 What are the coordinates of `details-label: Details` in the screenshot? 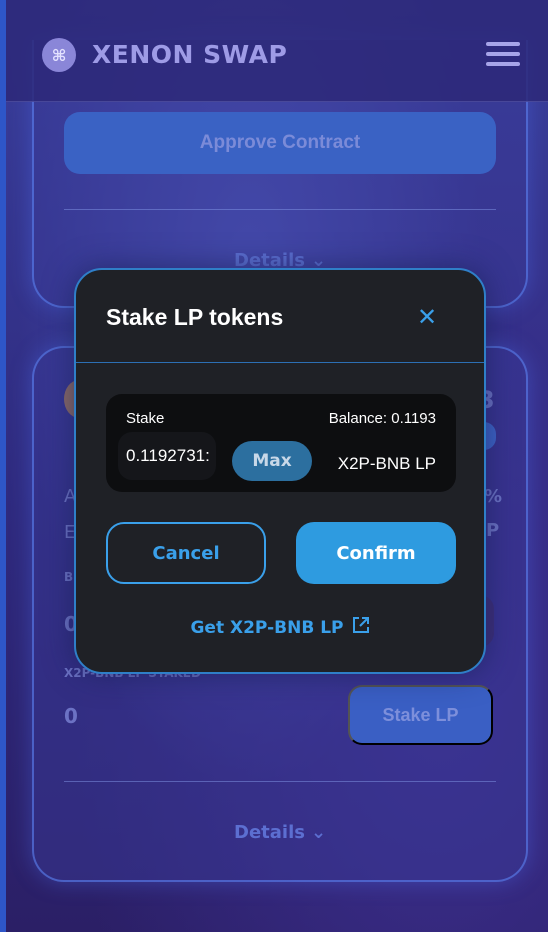 It's located at (269, 832).